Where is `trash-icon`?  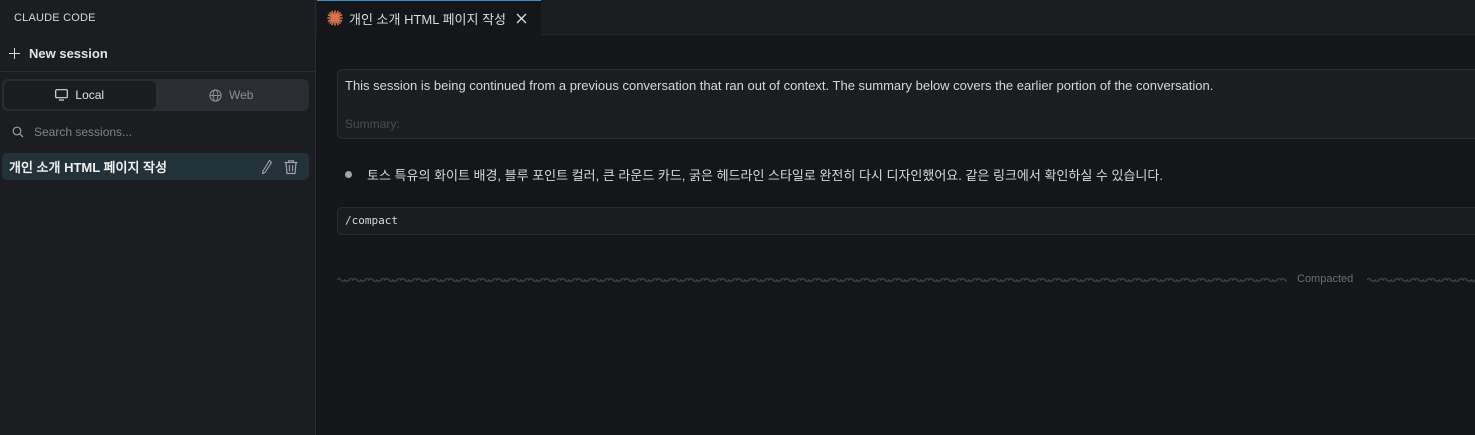
trash-icon is located at coordinates (291, 167).